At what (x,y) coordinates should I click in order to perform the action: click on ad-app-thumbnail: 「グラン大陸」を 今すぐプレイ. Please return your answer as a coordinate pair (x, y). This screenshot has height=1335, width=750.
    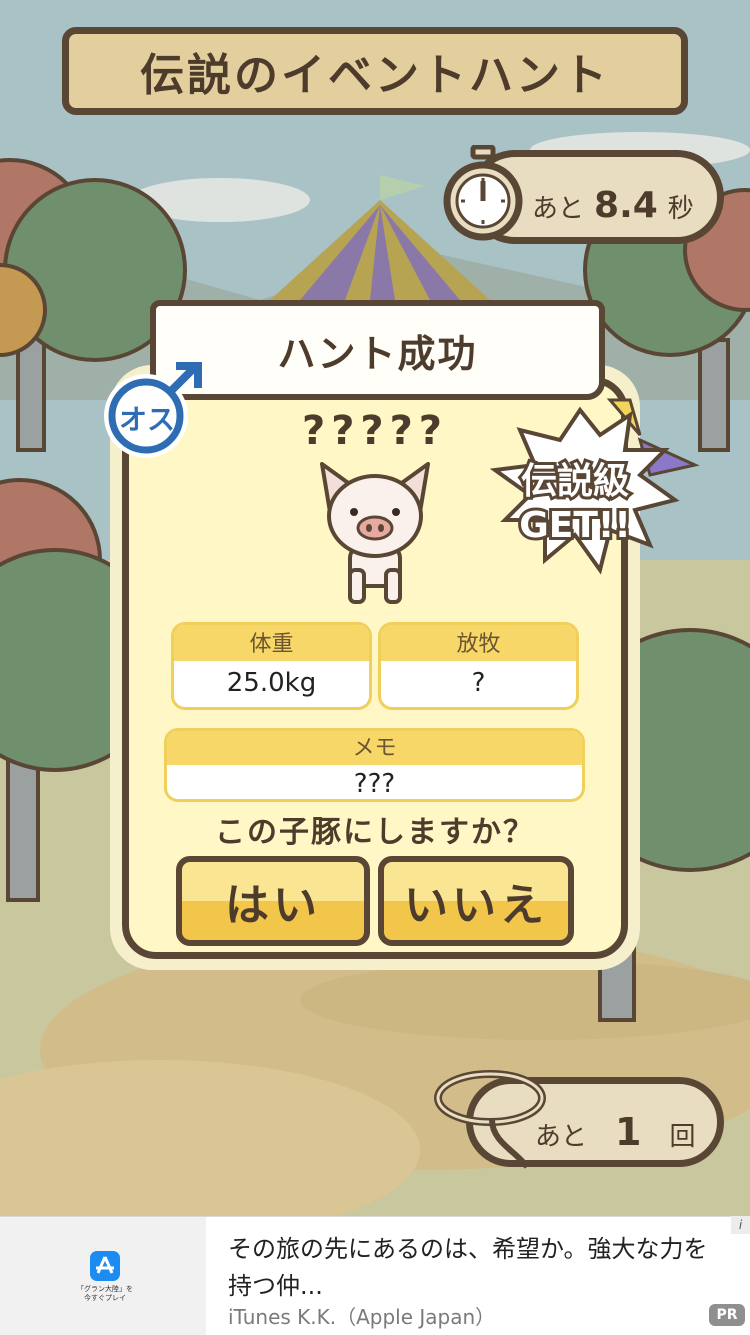
    Looking at the image, I should click on (103, 1276).